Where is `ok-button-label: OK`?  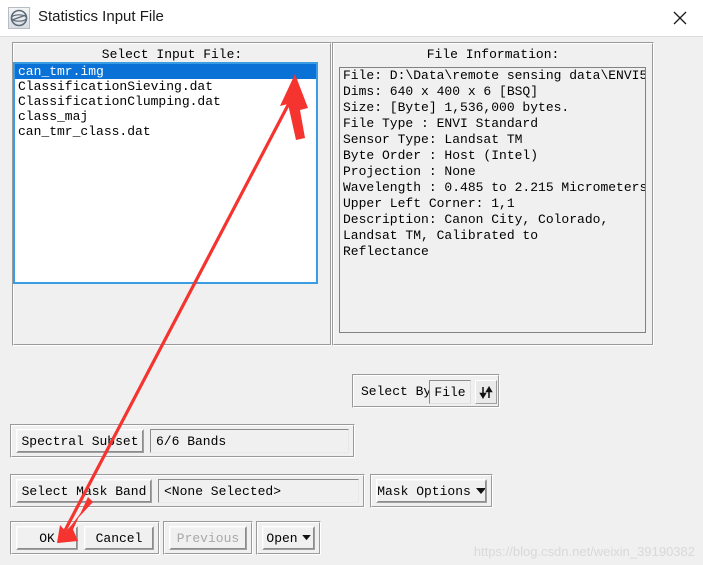
ok-button-label: OK is located at coordinates (47, 538).